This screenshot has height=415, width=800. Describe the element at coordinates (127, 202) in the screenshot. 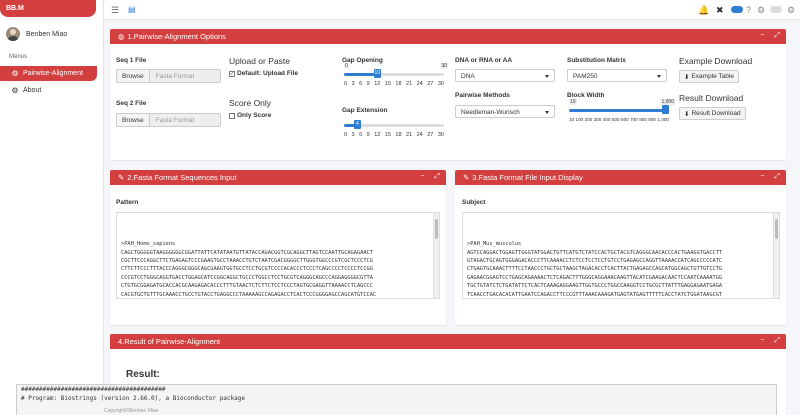

I see `pattern-label: Pattern` at that location.